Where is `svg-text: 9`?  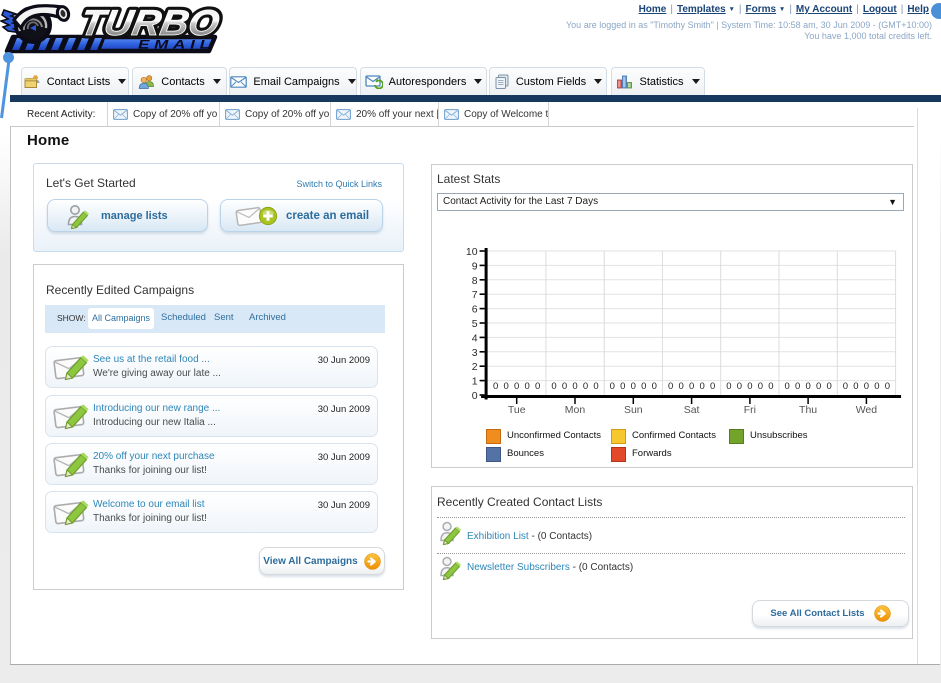 svg-text: 9 is located at coordinates (475, 266).